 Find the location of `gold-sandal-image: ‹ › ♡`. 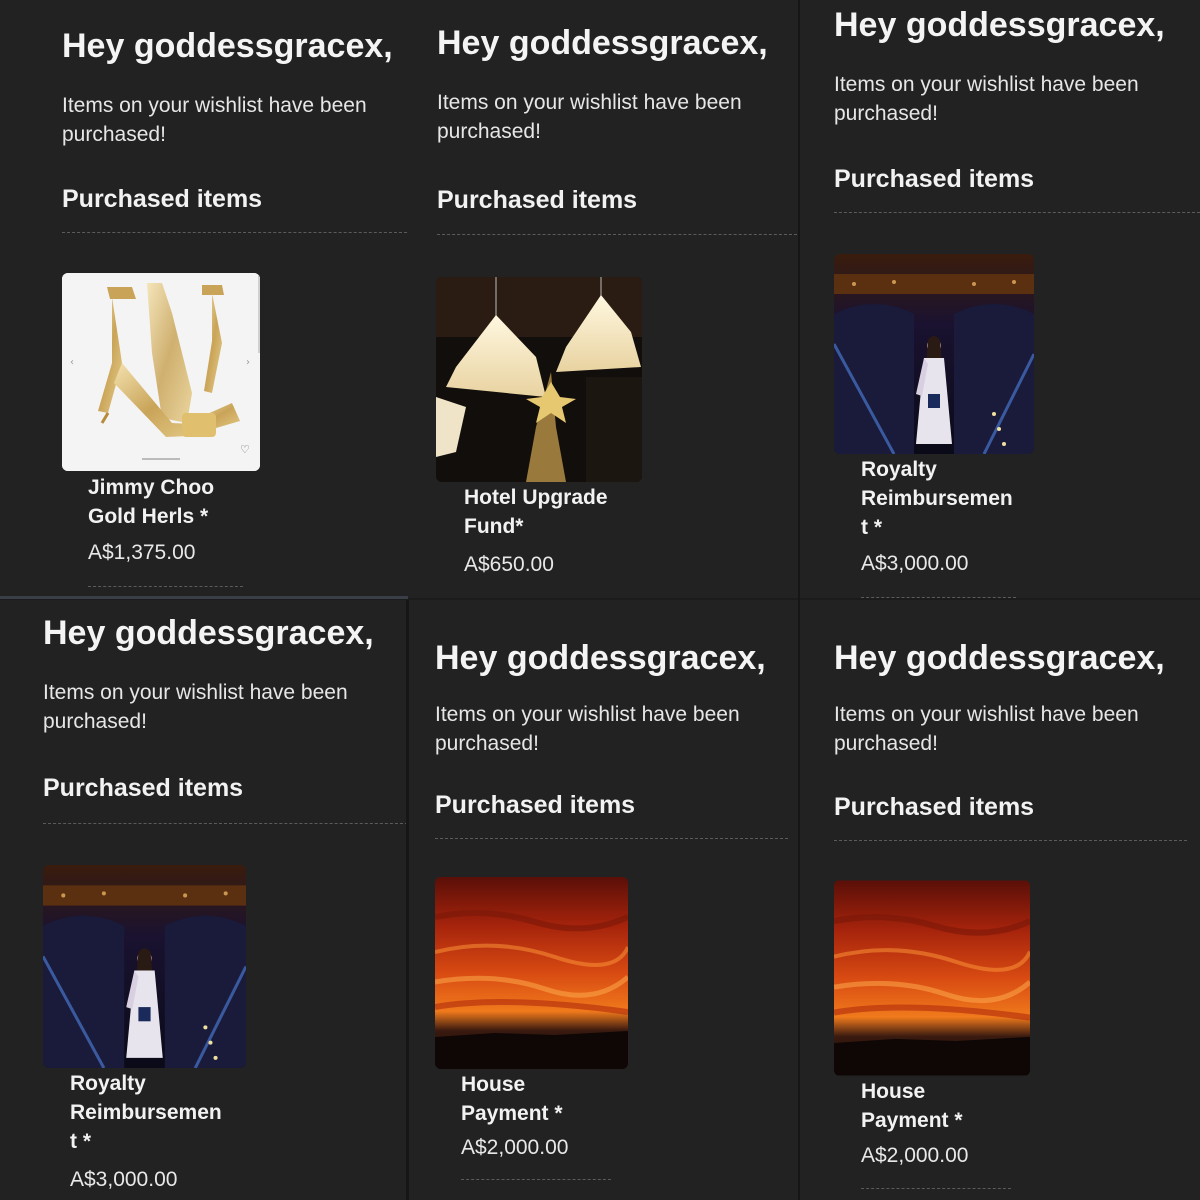

gold-sandal-image: ‹ › ♡ is located at coordinates (161, 372).